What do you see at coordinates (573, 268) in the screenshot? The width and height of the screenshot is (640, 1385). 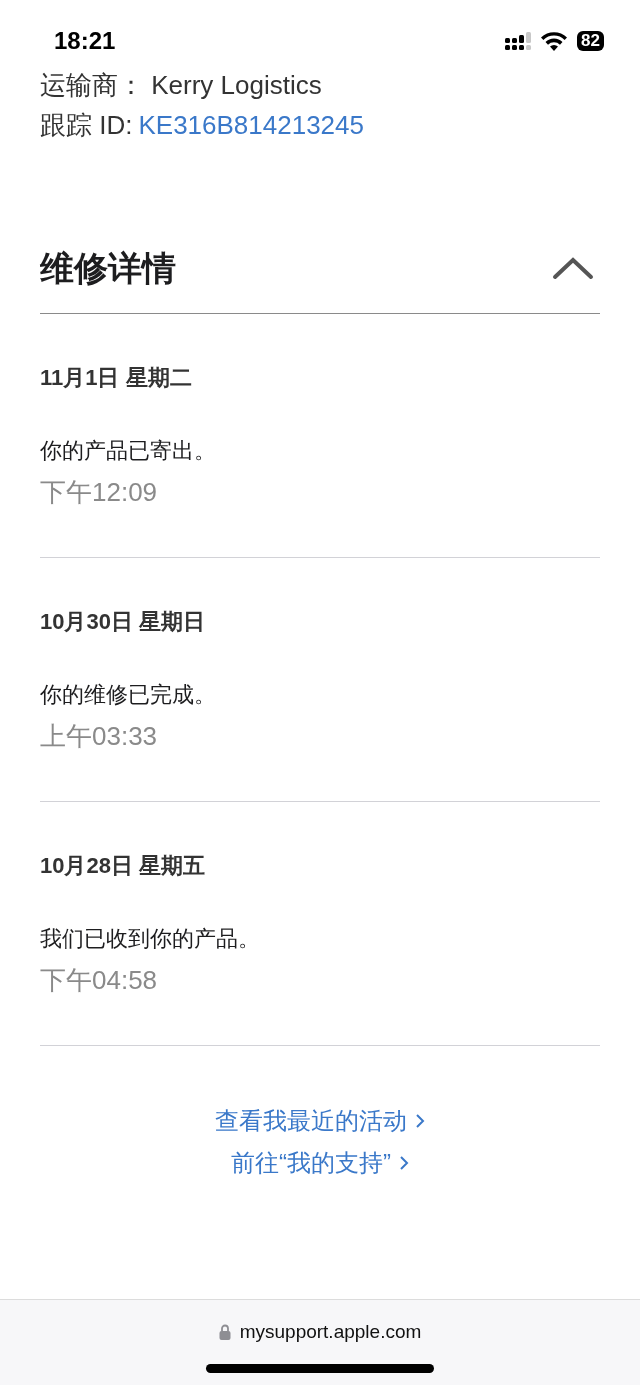 I see `collapse-chevron-icon` at bounding box center [573, 268].